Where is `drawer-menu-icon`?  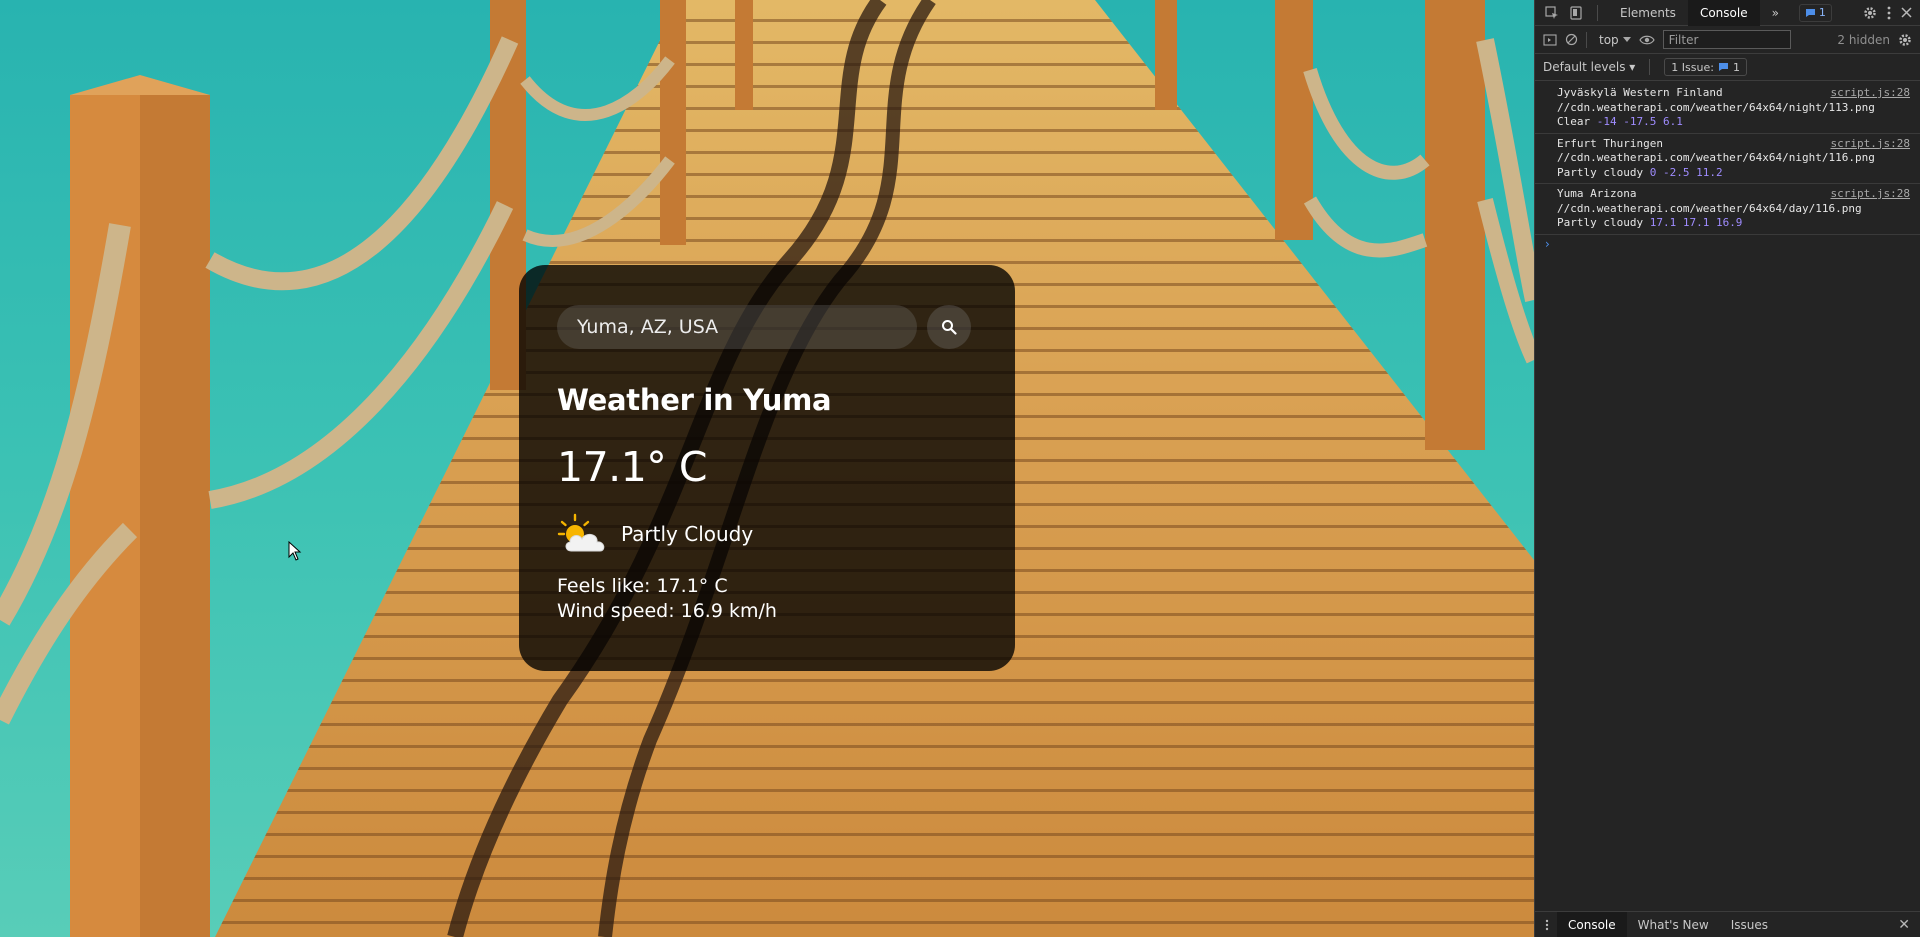
drawer-menu-icon is located at coordinates (1547, 925).